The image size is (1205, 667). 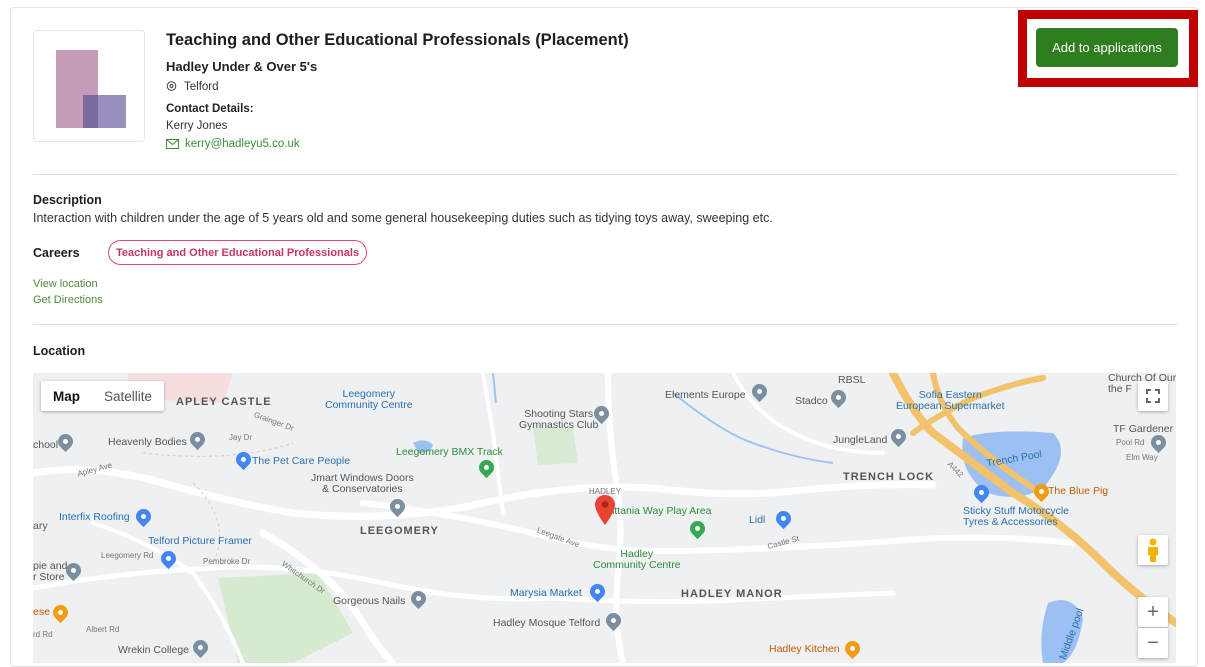 What do you see at coordinates (66, 396) in the screenshot?
I see `map-type-map-button: Map` at bounding box center [66, 396].